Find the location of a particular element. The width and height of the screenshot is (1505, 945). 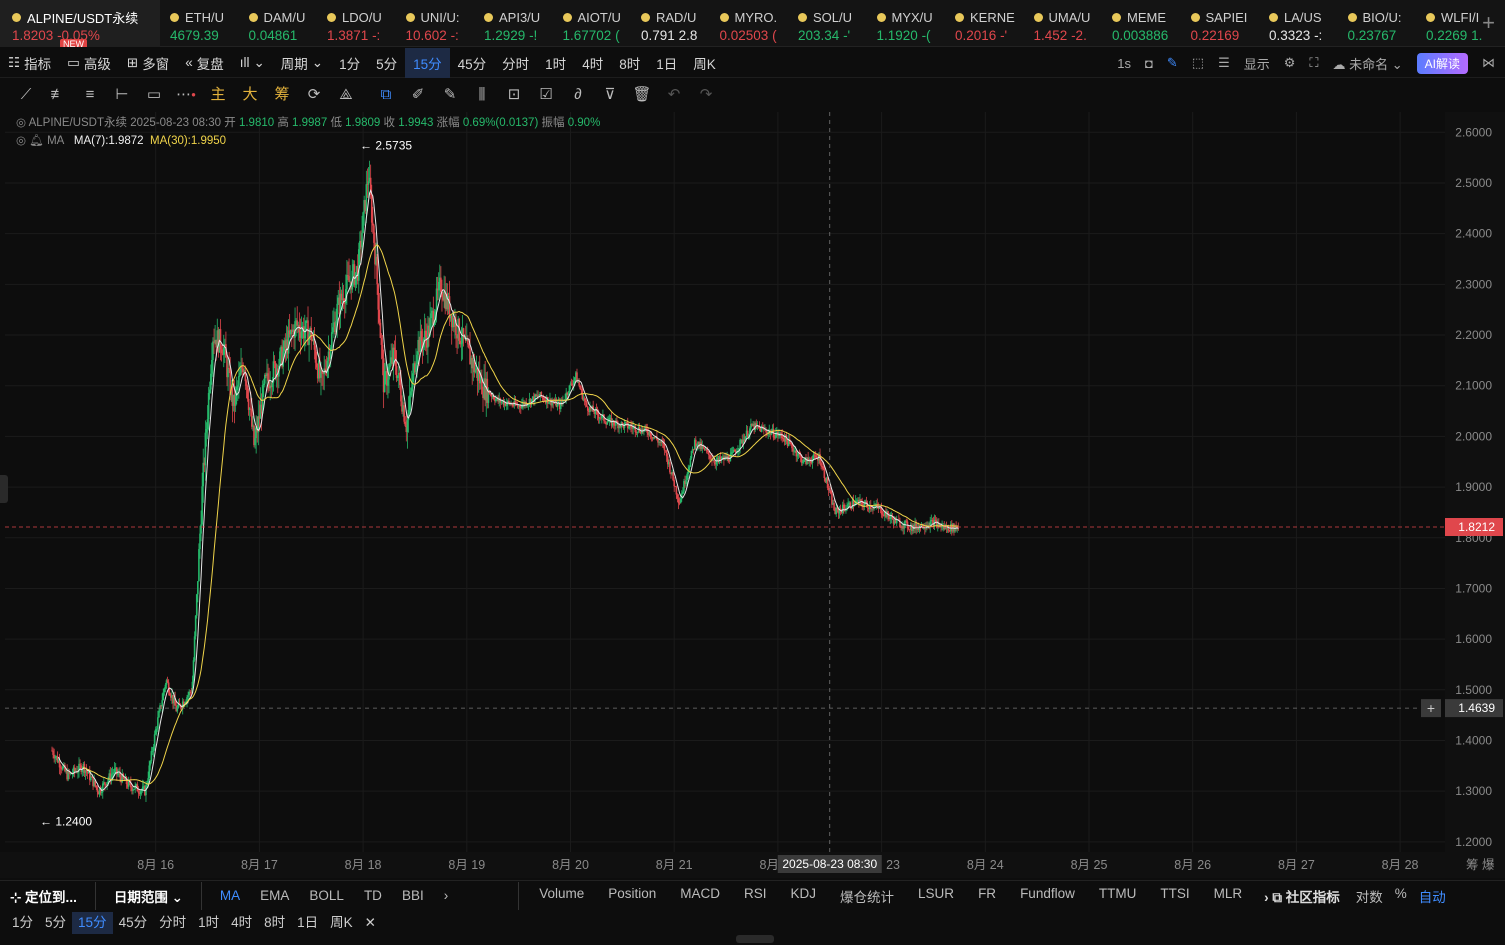

bottom-interval-tab: 45分 is located at coordinates (133, 923).